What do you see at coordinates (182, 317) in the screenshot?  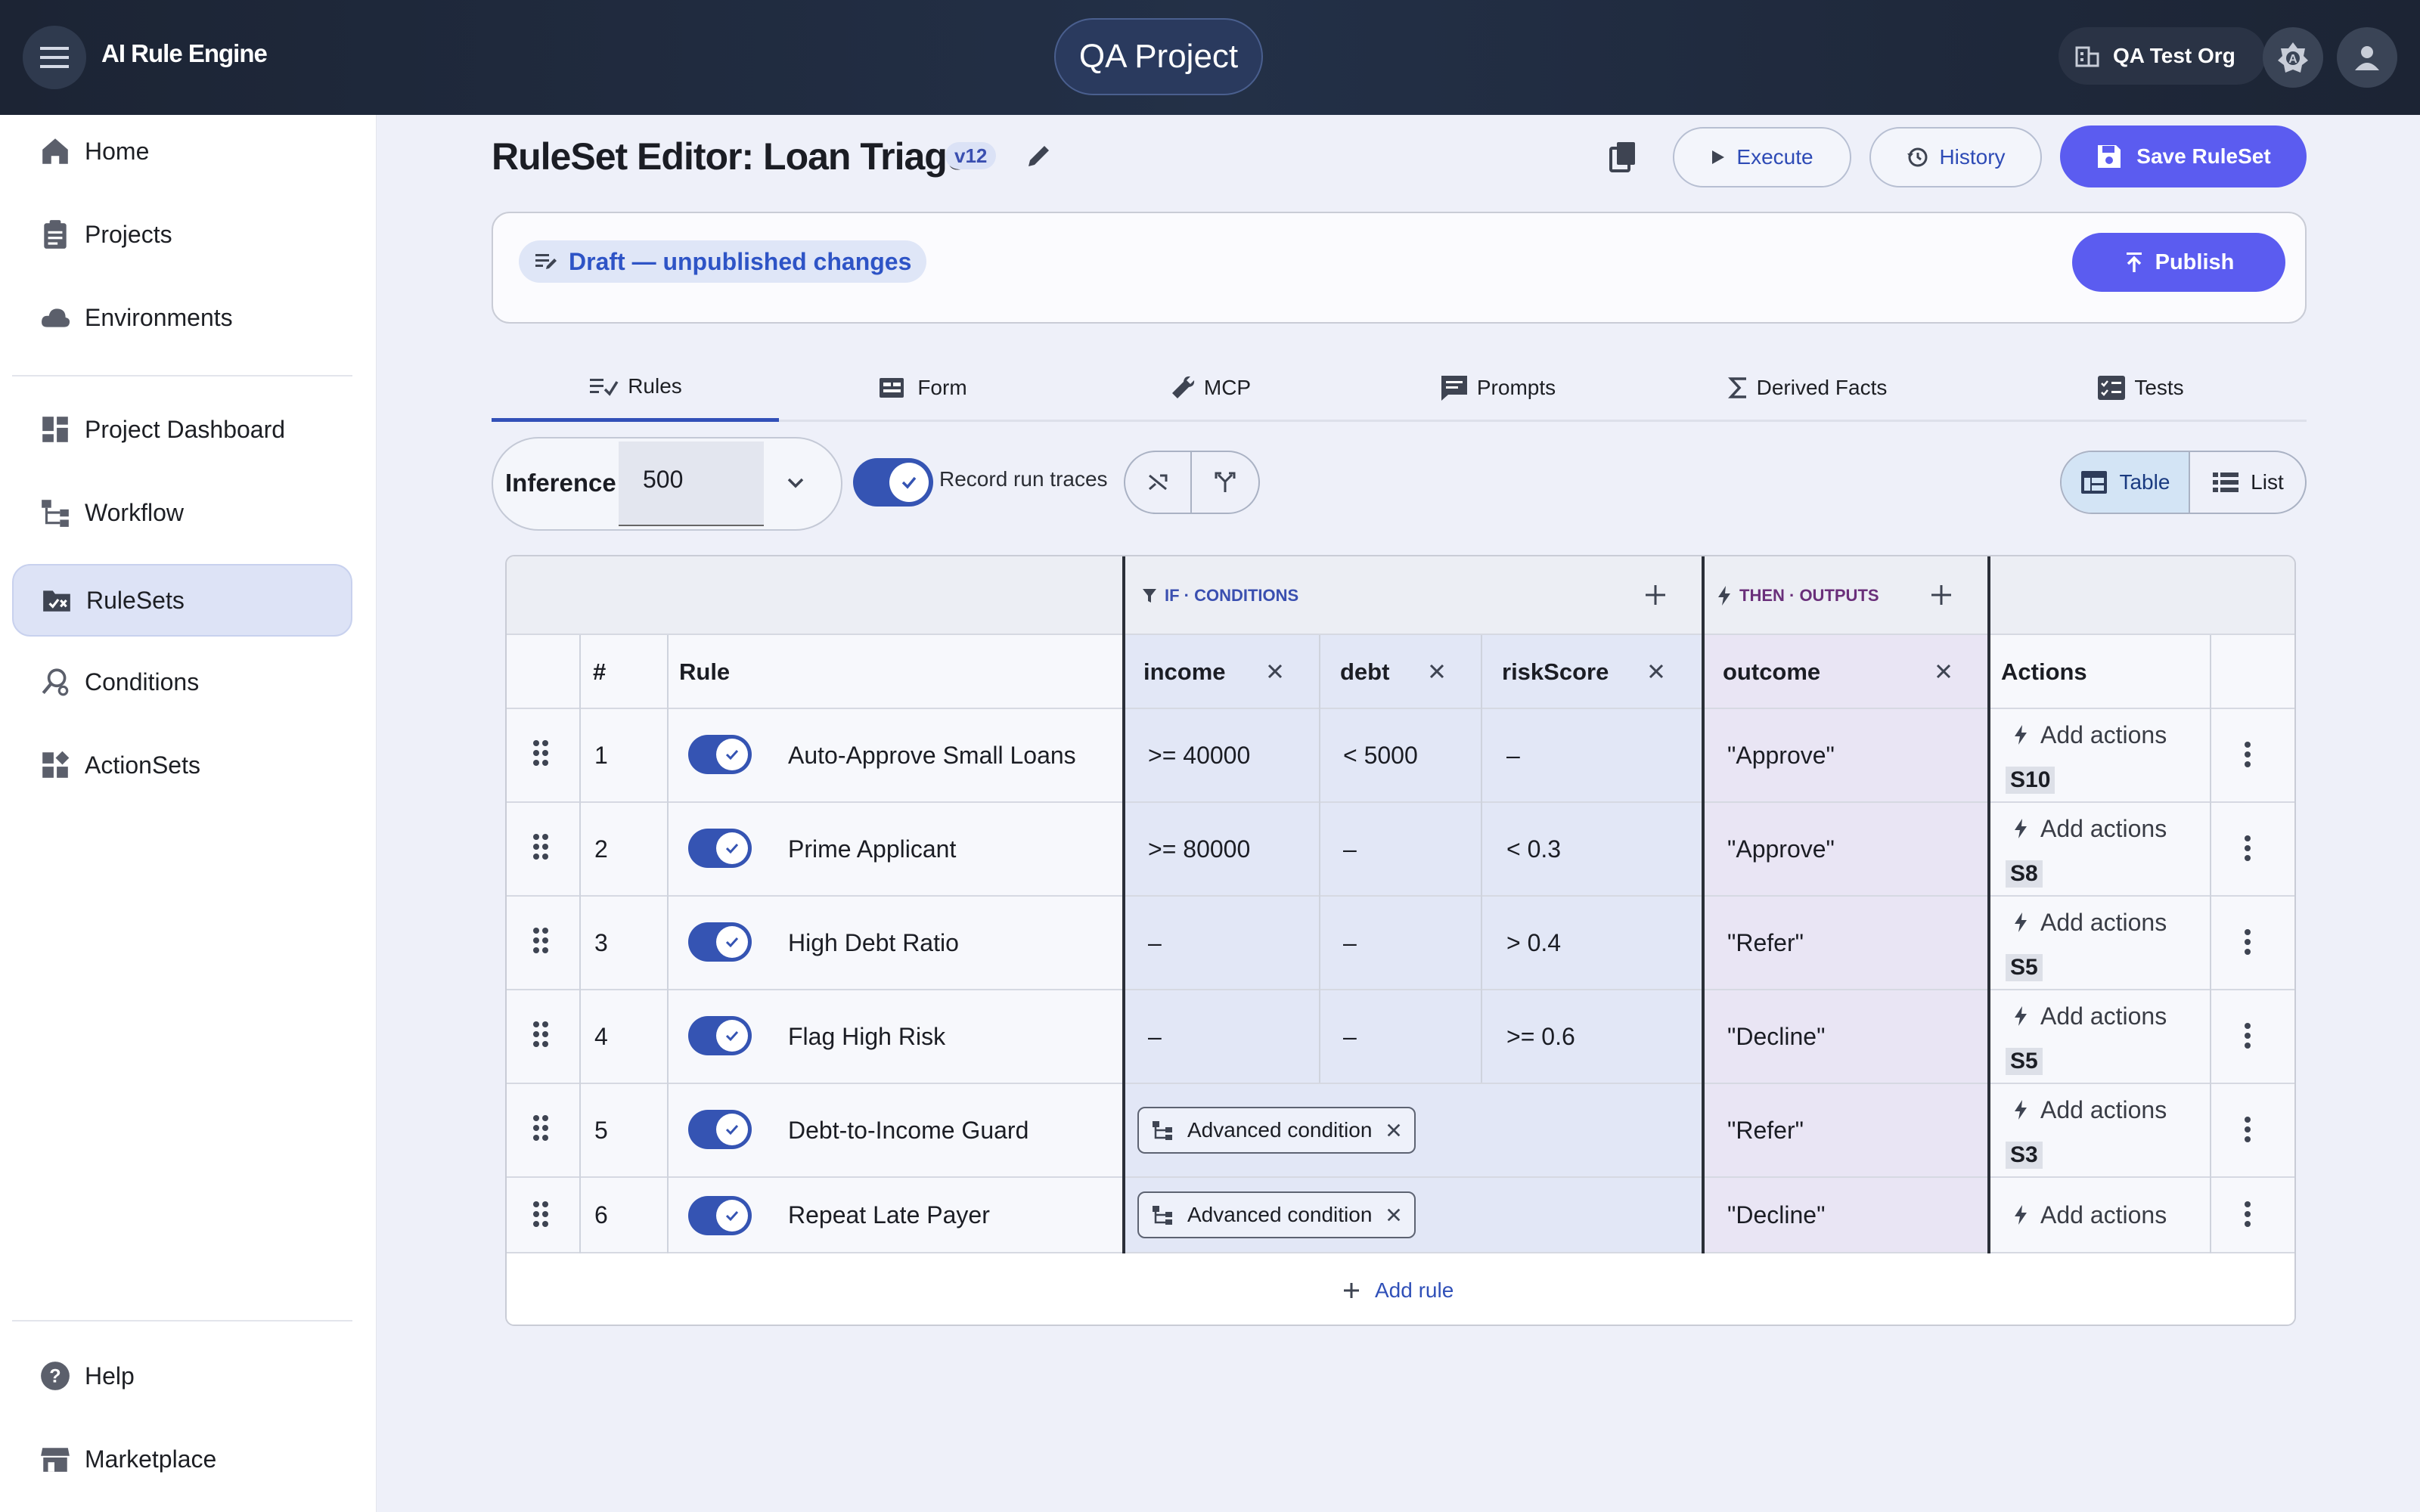 I see `sidebar-item-environments: Environments` at bounding box center [182, 317].